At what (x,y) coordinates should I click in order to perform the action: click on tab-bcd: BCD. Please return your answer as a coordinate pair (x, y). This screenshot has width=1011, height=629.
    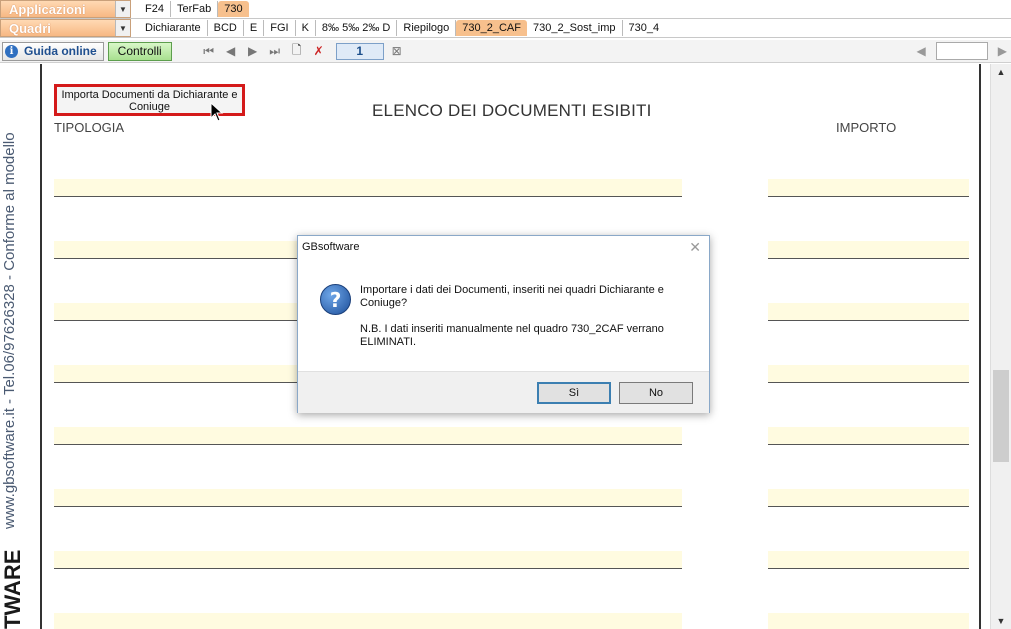
    Looking at the image, I should click on (226, 28).